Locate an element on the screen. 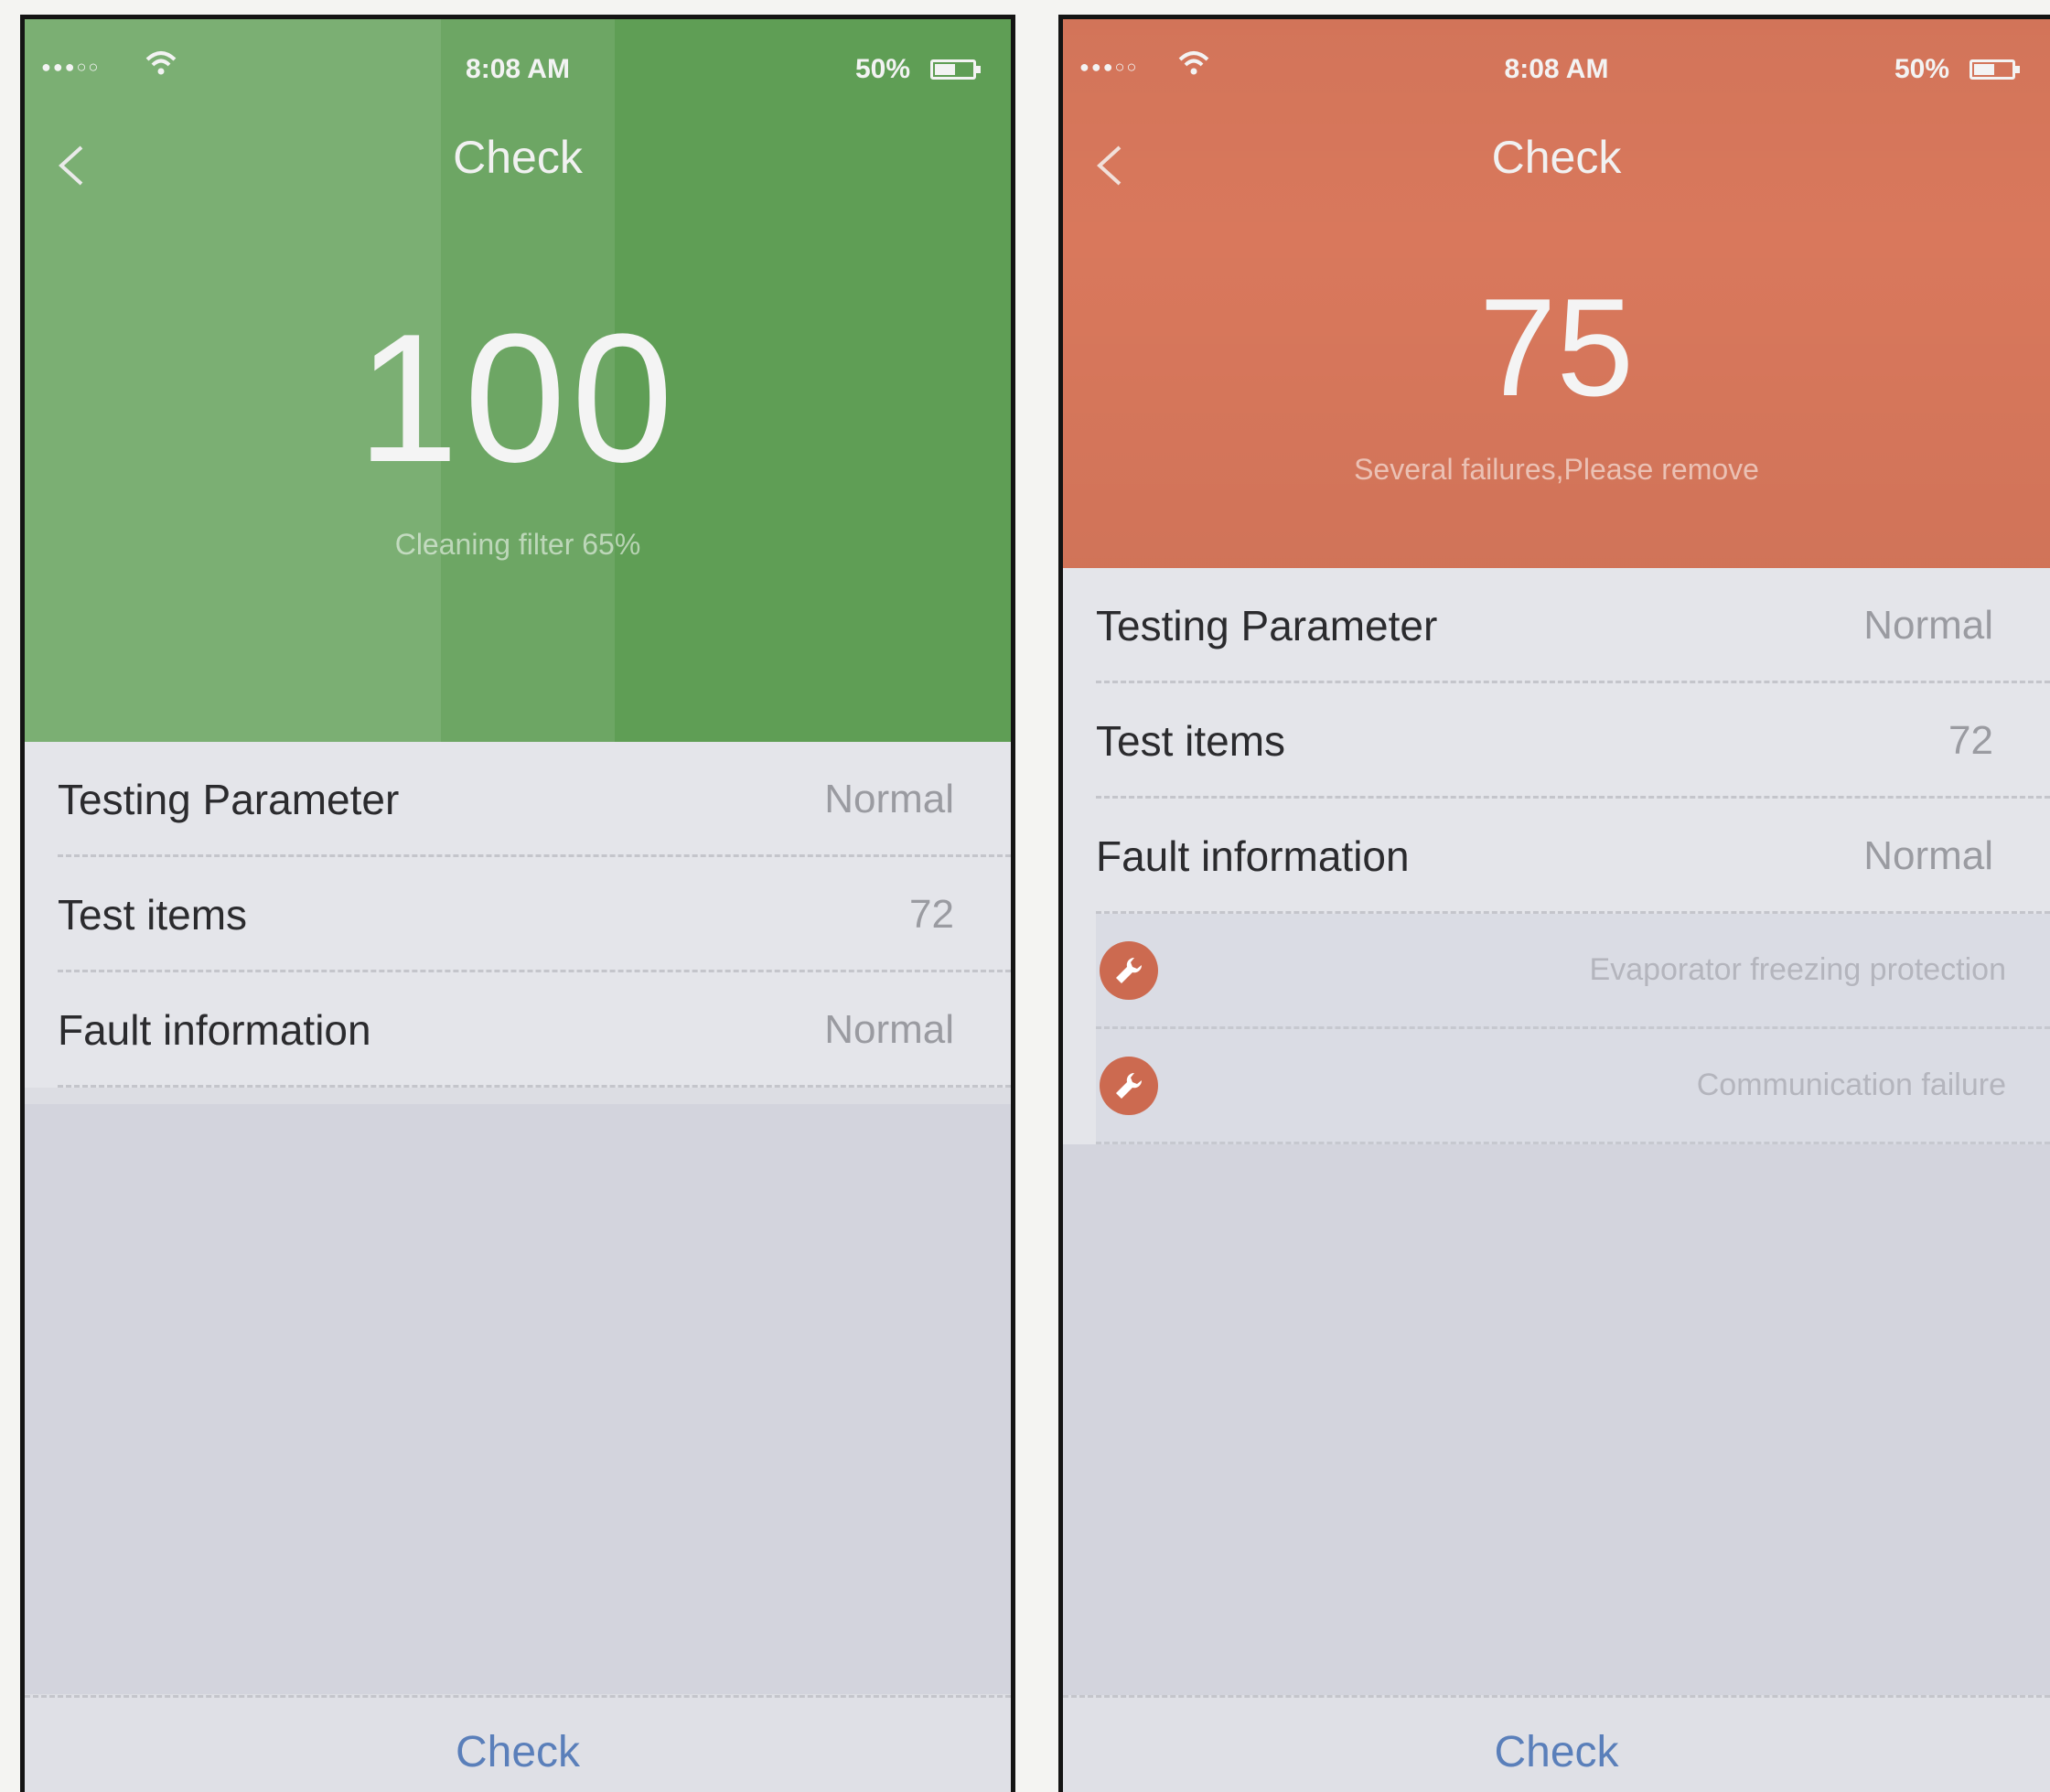  fault-list-item: Communication failure is located at coordinates (1573, 1086).